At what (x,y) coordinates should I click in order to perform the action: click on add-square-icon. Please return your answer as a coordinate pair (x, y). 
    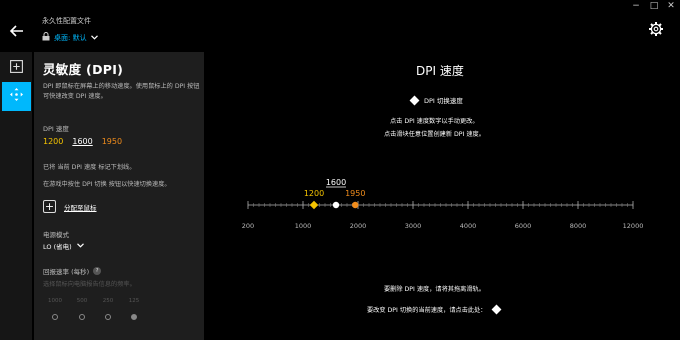
    Looking at the image, I should click on (16, 67).